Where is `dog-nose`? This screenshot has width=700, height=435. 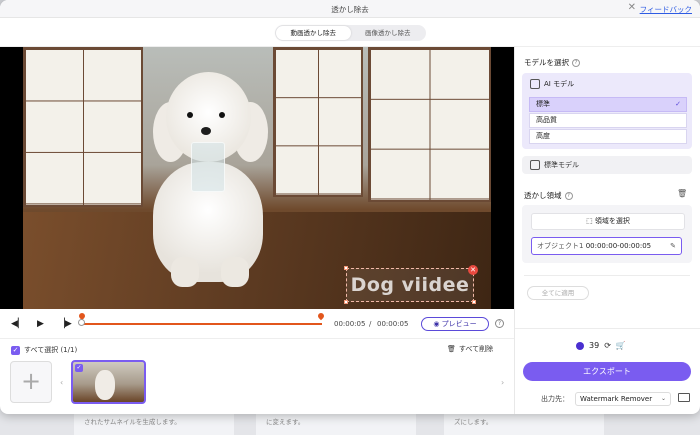 dog-nose is located at coordinates (206, 131).